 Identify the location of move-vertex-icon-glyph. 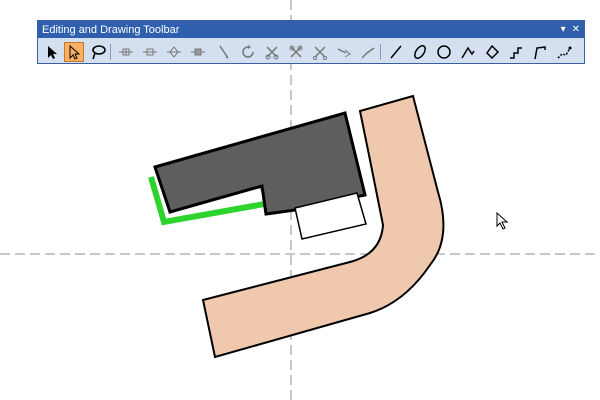
(174, 52).